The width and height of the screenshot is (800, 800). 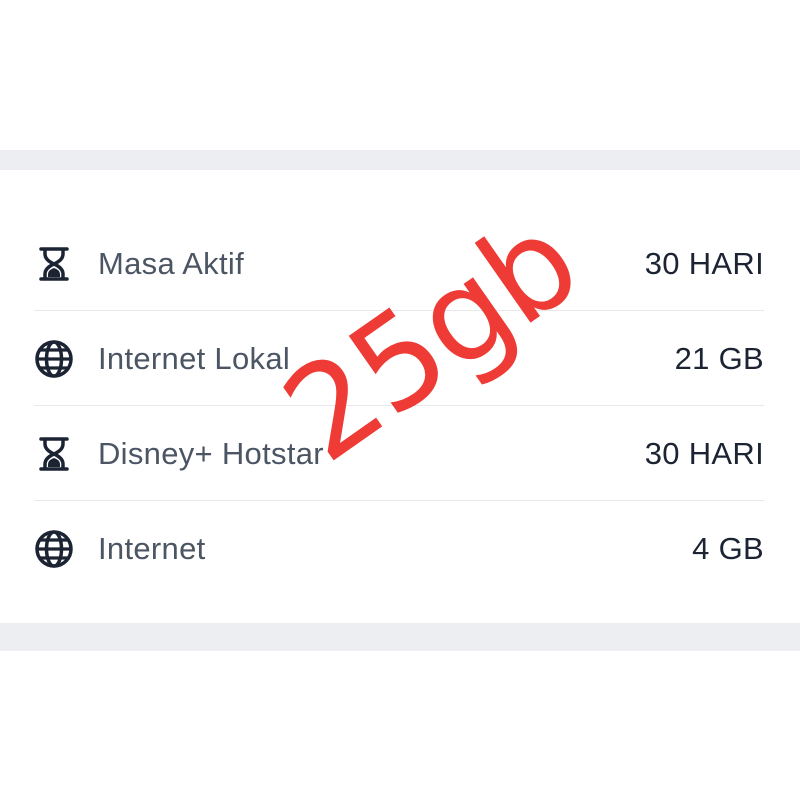 What do you see at coordinates (400, 637) in the screenshot?
I see `bottom-divider-band` at bounding box center [400, 637].